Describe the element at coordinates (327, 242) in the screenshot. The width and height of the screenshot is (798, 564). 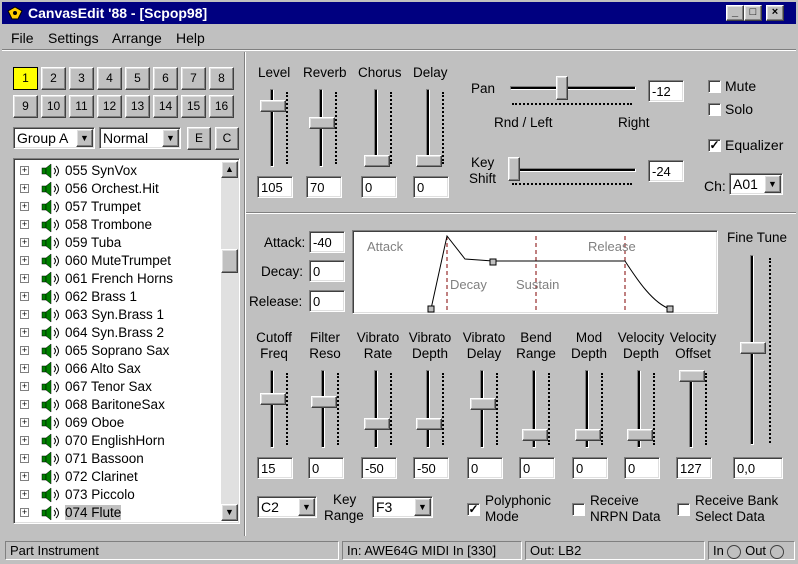
I see `attack-value-field: -40` at that location.